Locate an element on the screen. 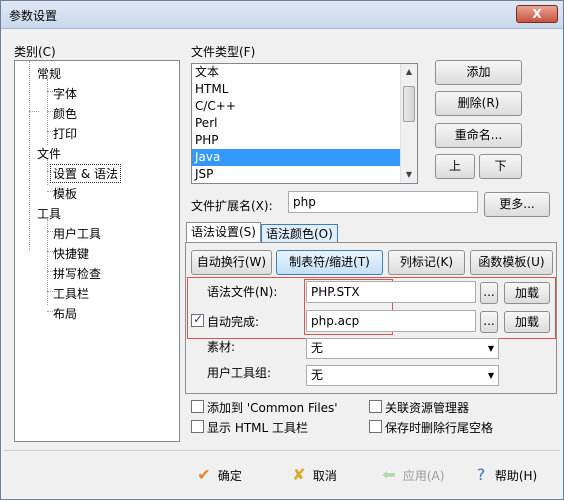 This screenshot has height=500, width=564. show-html-toolbar-checkbox is located at coordinates (197, 426).